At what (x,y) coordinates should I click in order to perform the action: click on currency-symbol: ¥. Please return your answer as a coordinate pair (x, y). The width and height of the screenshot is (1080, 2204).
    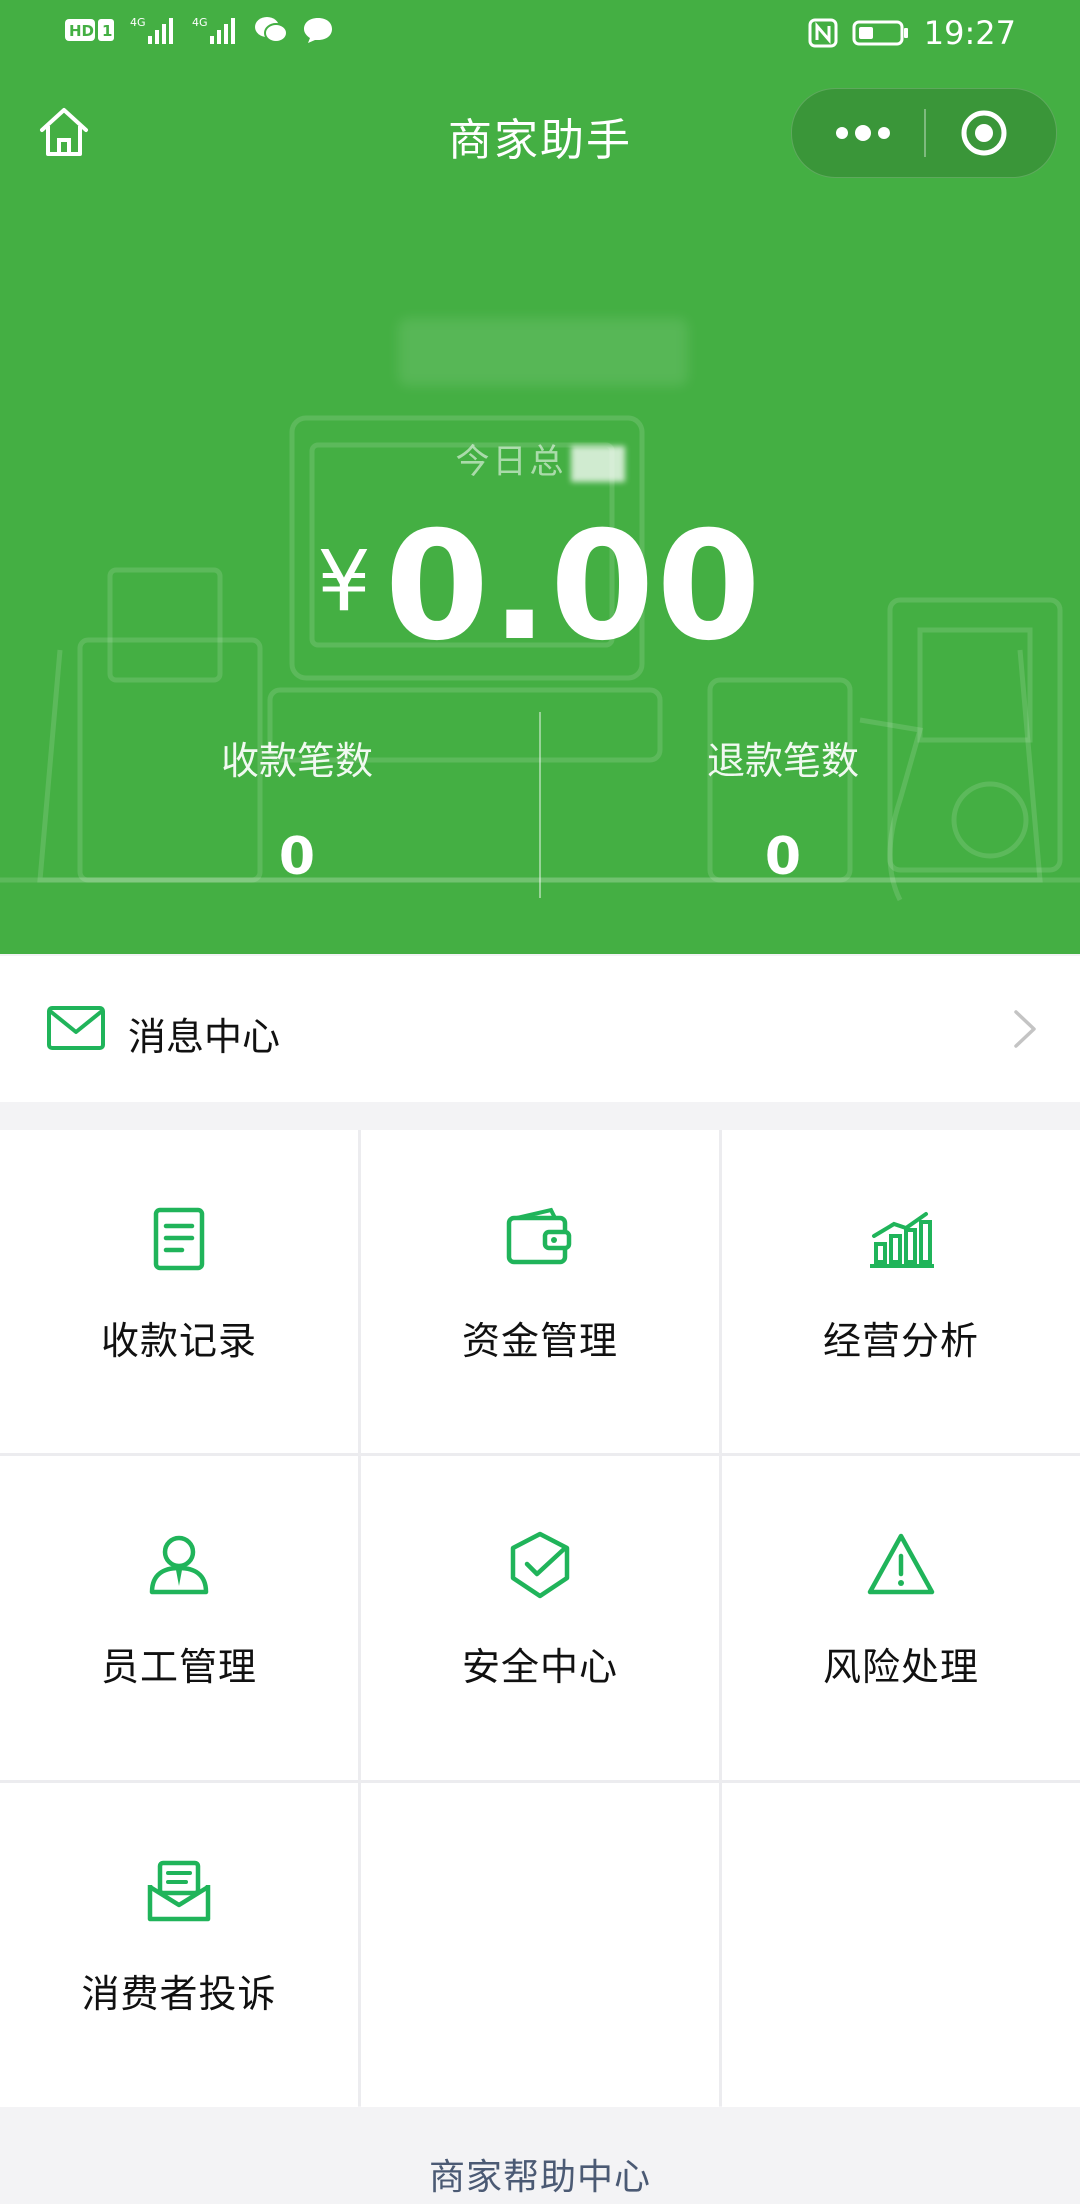
    Looking at the image, I should click on (344, 581).